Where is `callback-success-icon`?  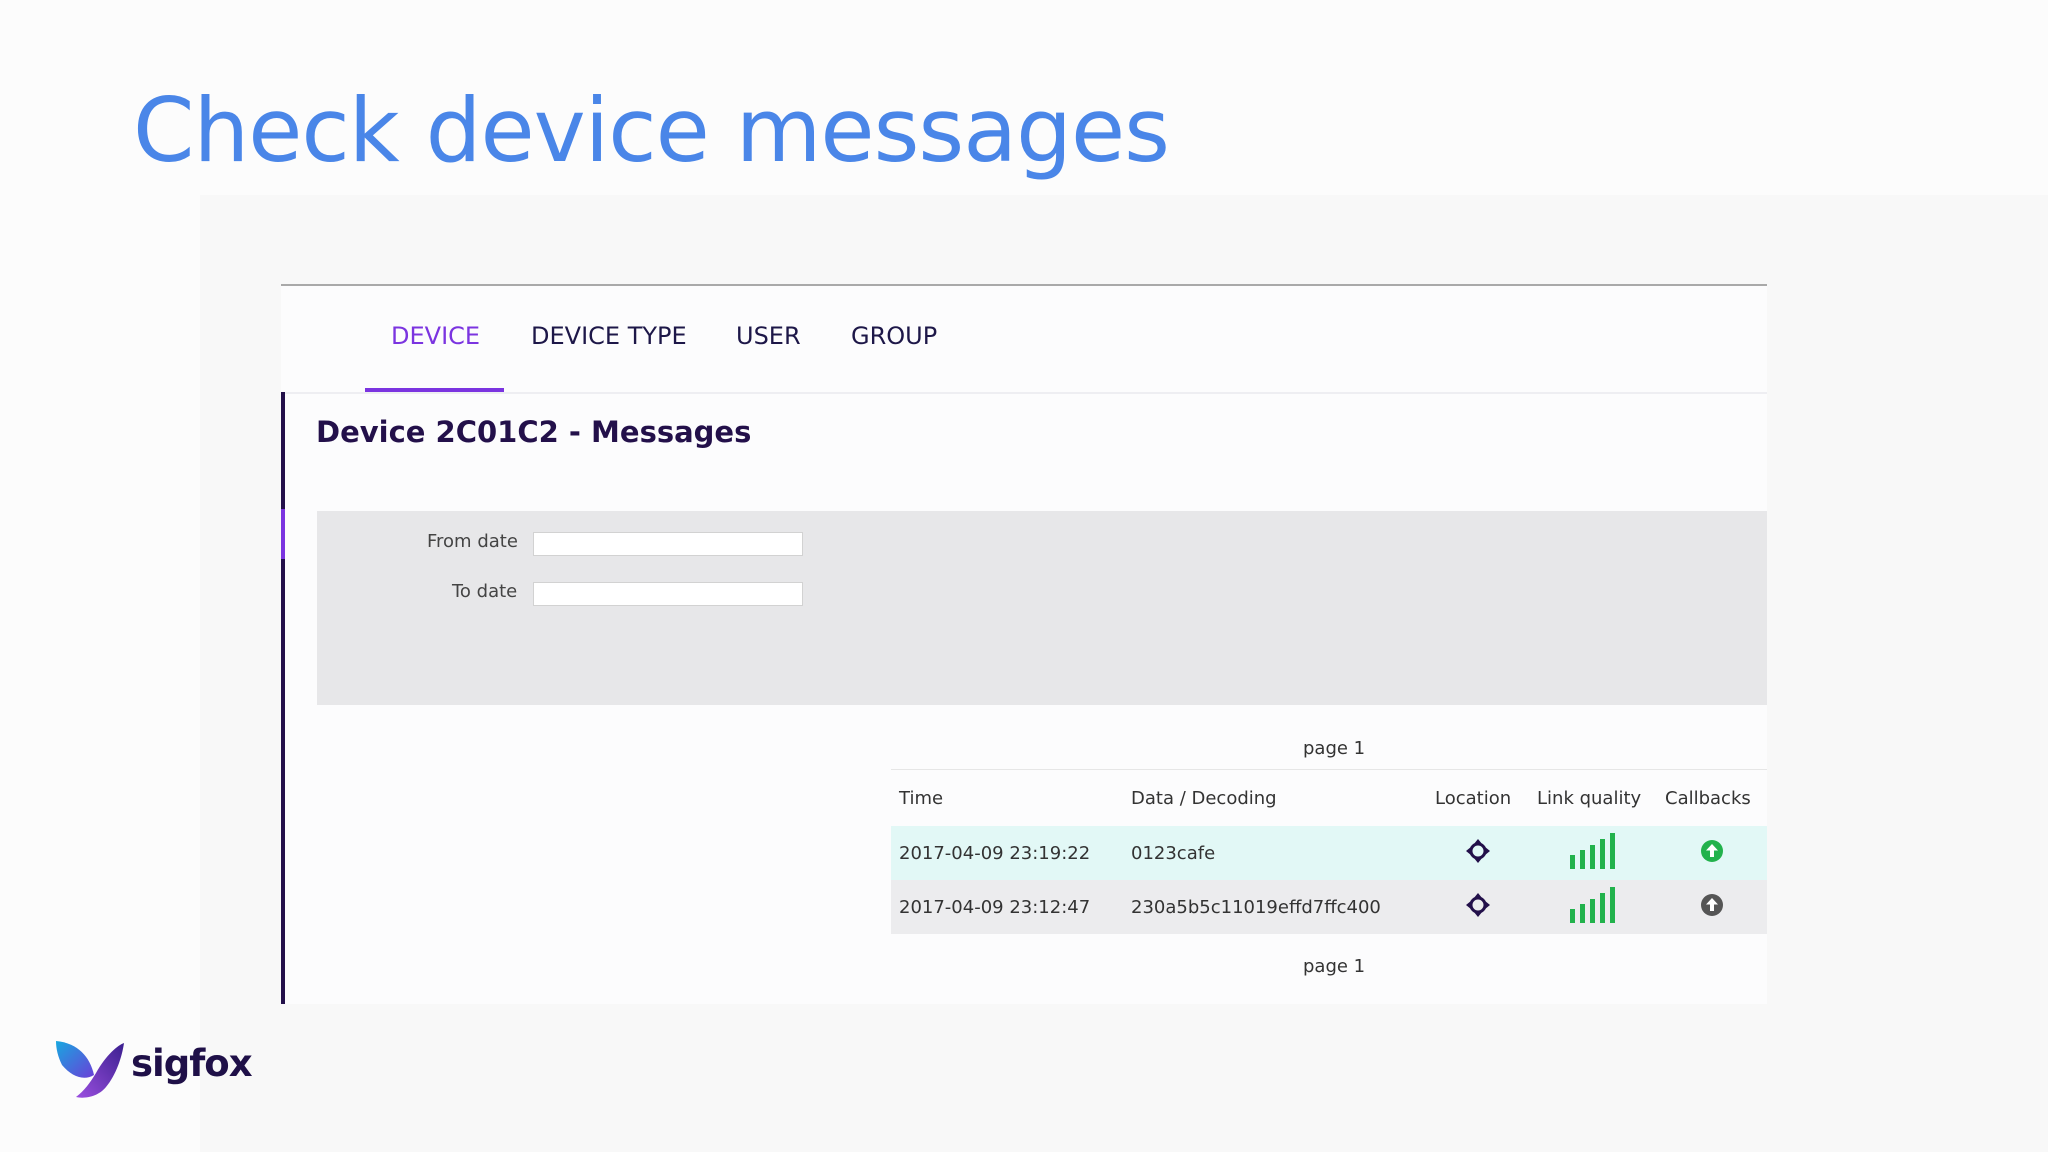 callback-success-icon is located at coordinates (1712, 851).